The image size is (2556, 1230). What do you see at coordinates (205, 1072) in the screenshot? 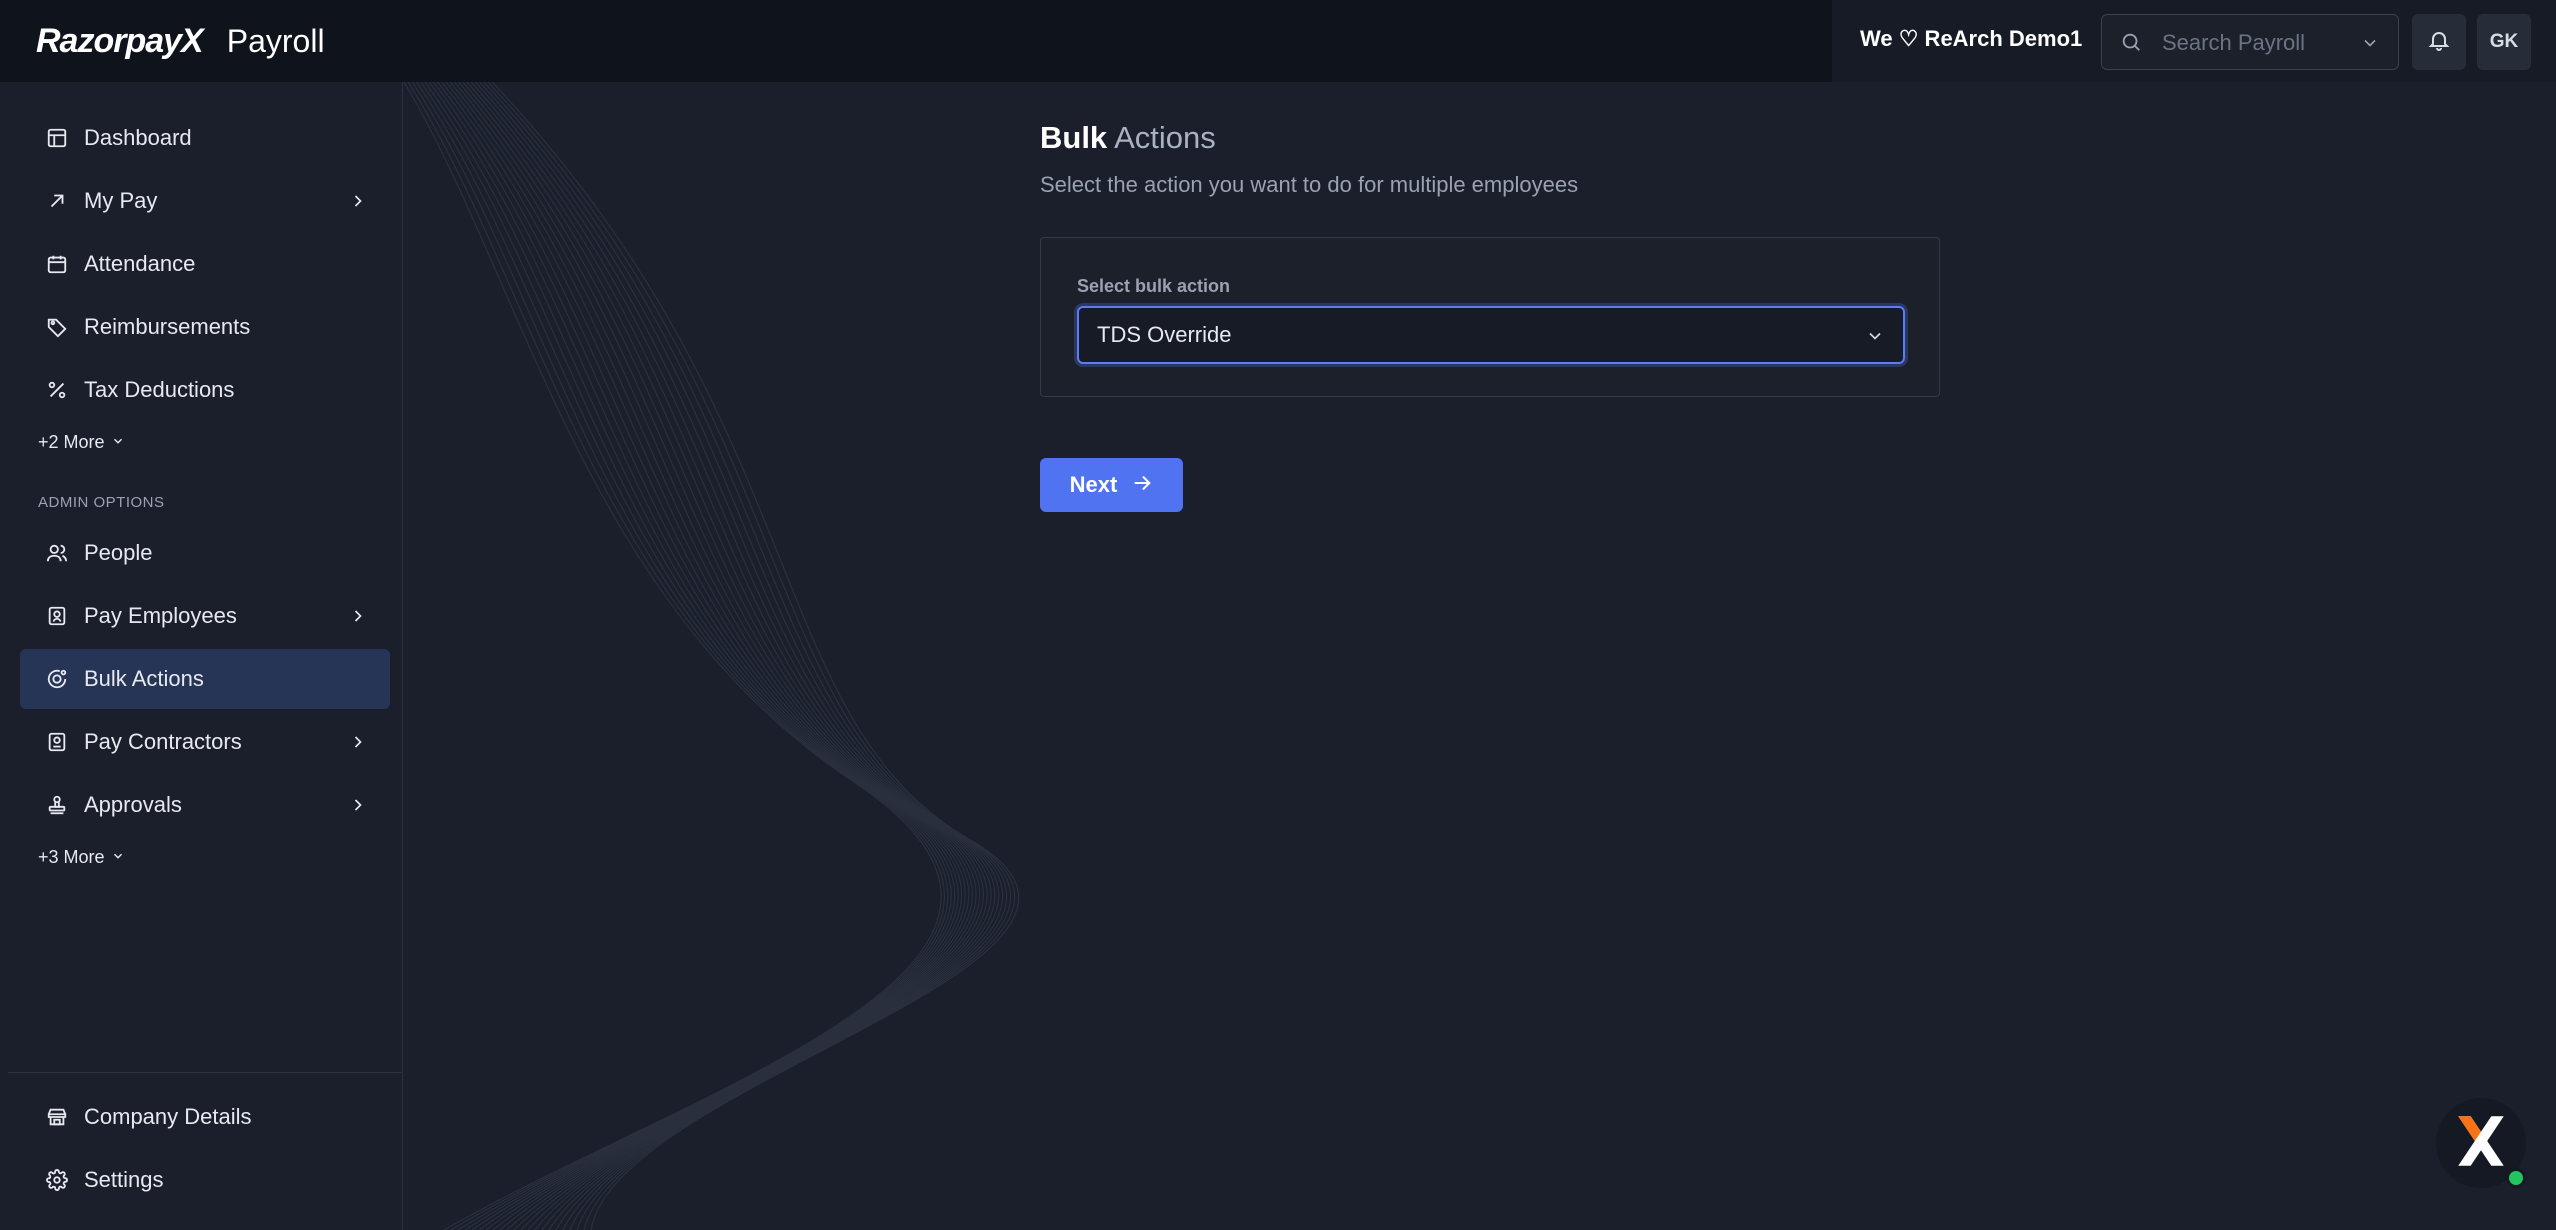
I see `sidebar-divider` at bounding box center [205, 1072].